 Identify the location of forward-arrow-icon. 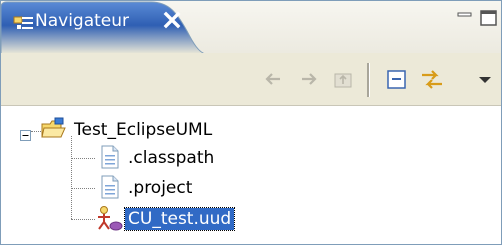
(309, 79).